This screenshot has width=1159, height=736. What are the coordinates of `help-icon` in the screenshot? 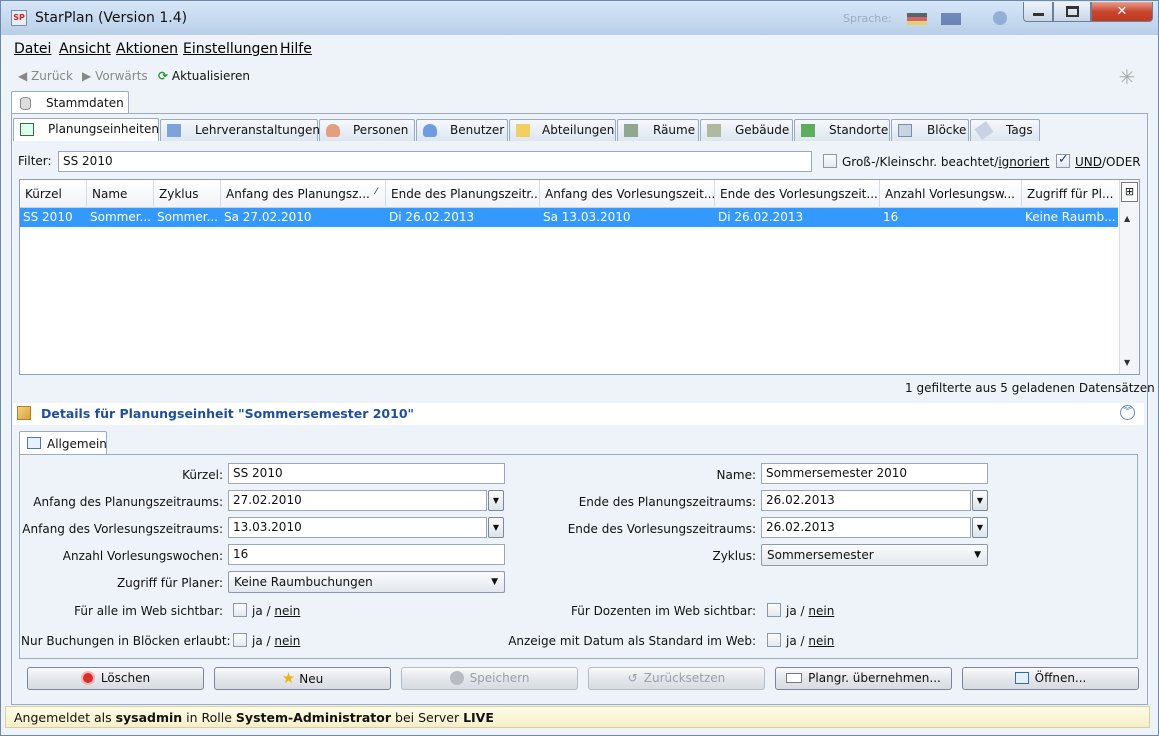 It's located at (1000, 18).